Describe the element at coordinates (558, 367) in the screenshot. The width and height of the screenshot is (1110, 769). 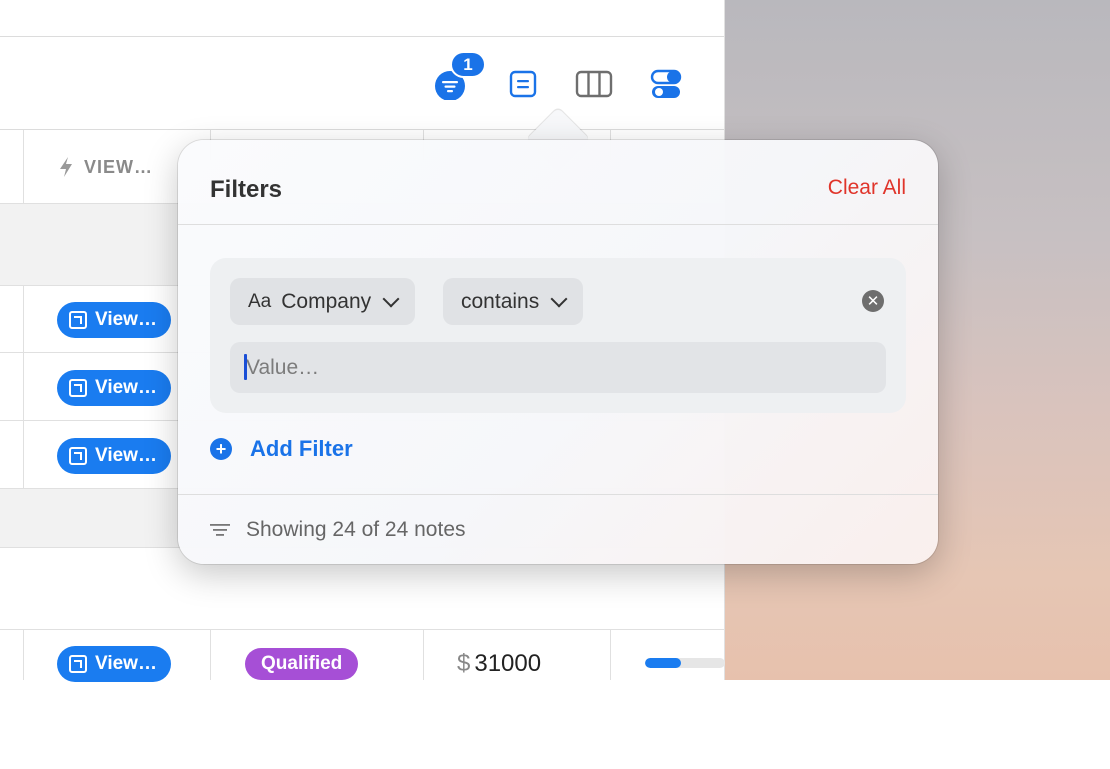
I see `filter-value-input` at that location.